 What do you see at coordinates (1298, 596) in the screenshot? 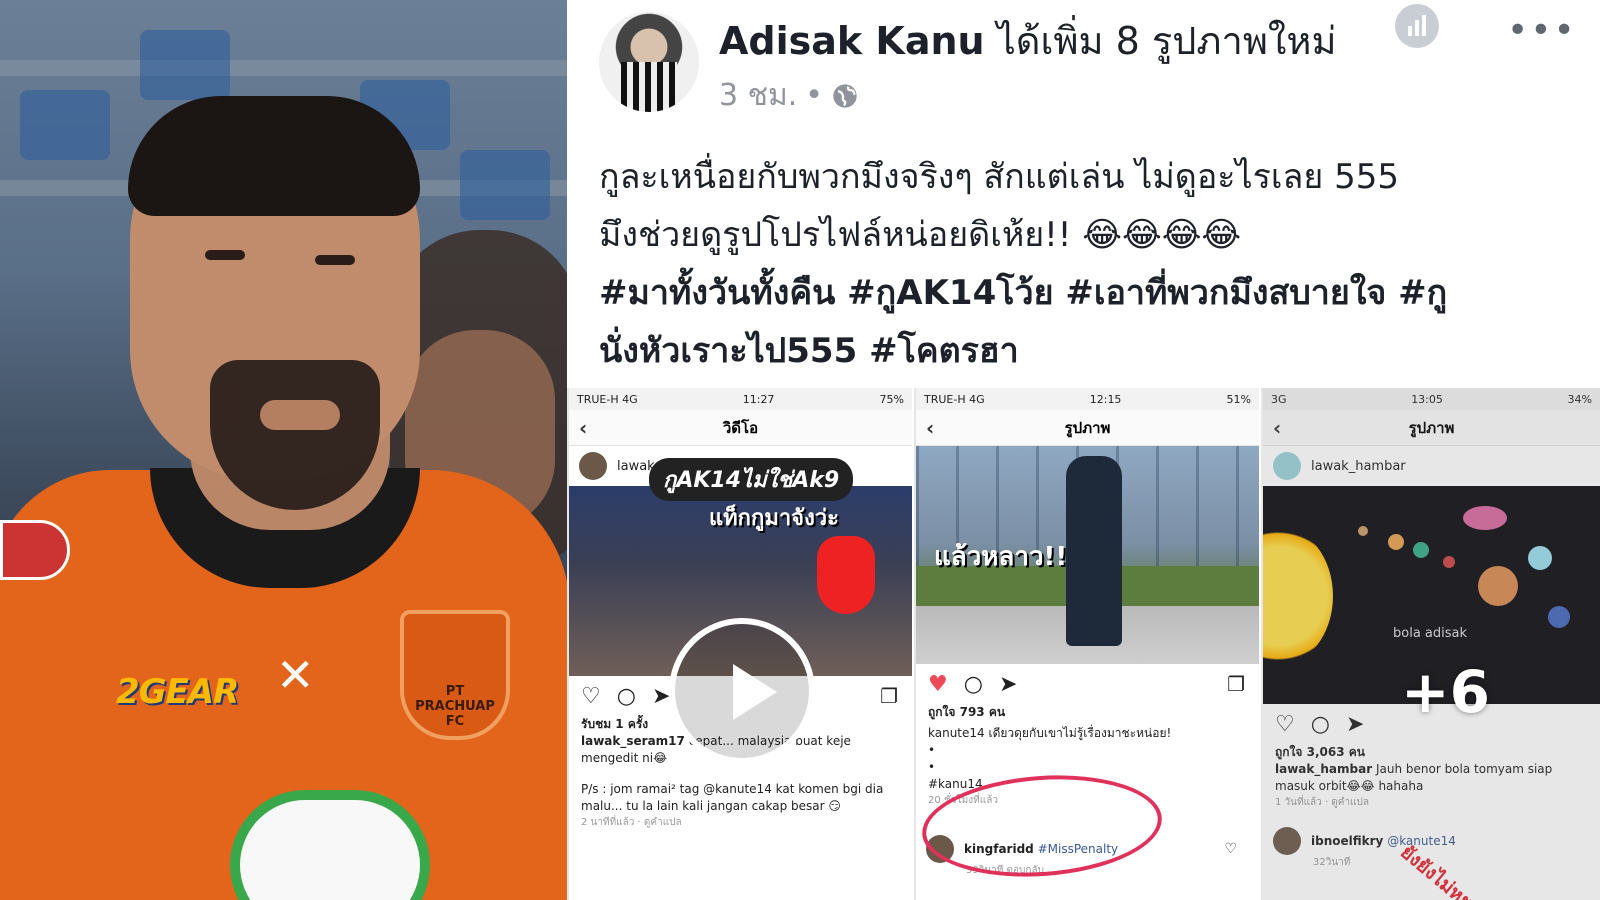
I see `sun-graphic` at bounding box center [1298, 596].